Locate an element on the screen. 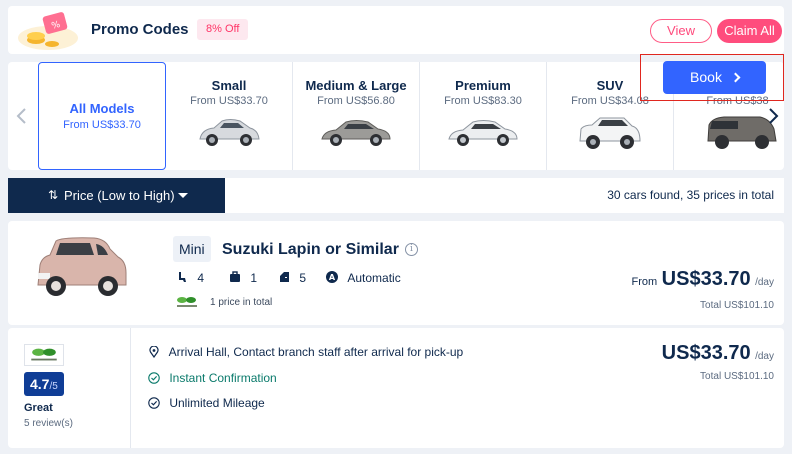  instant-confirmation: Instant Confirmation is located at coordinates (212, 378).